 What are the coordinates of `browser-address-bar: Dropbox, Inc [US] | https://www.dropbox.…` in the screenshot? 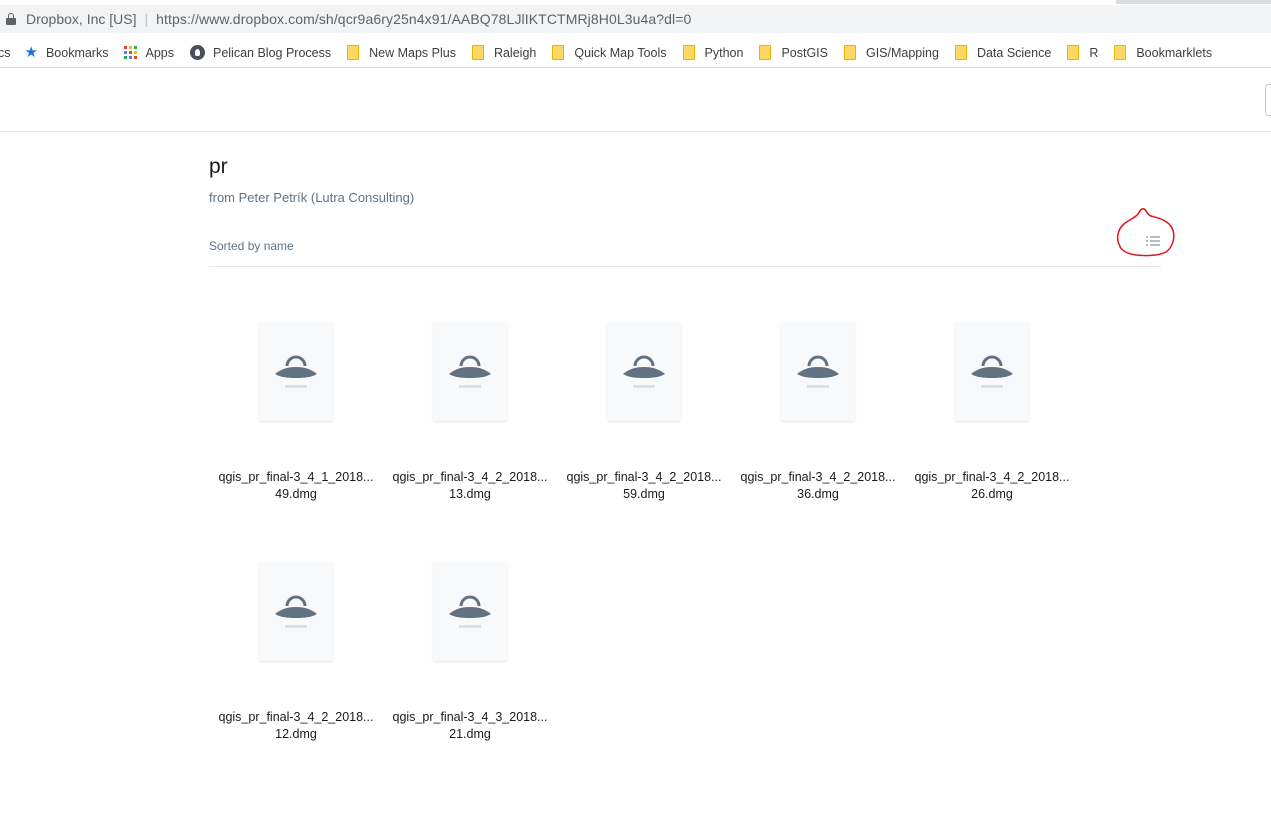 It's located at (635, 19).